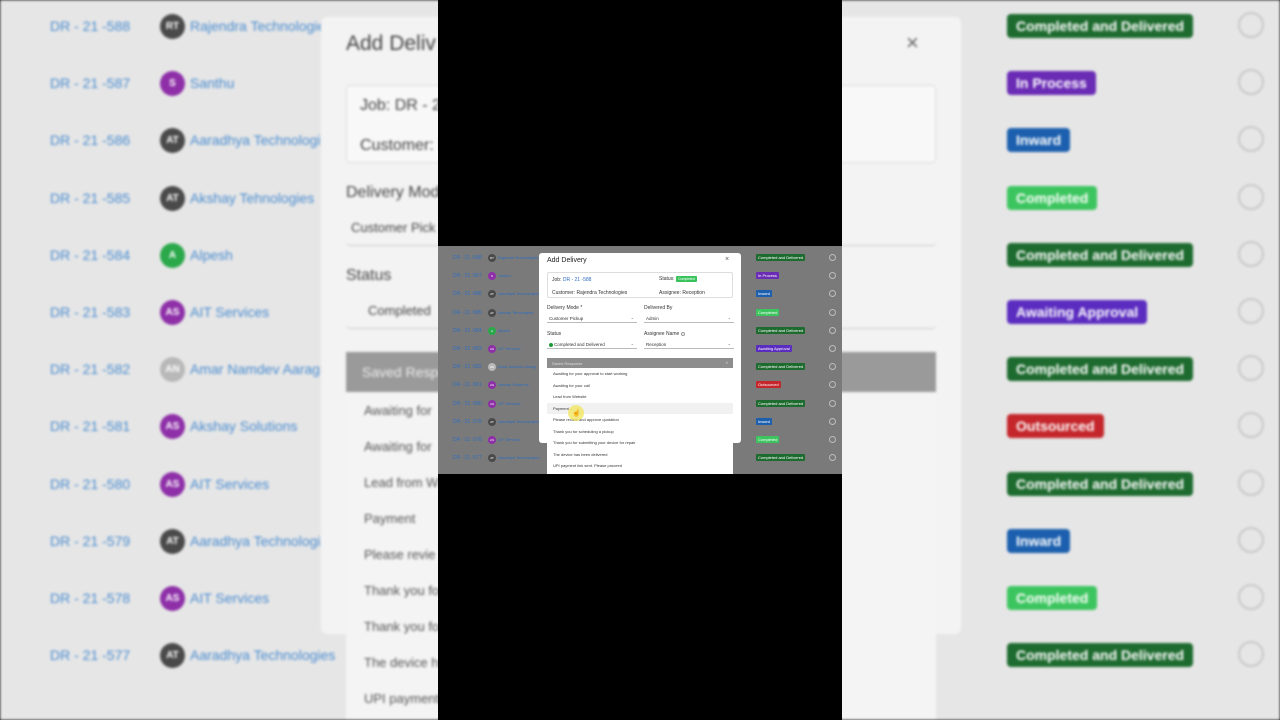 Image resolution: width=1280 pixels, height=720 pixels. What do you see at coordinates (662, 334) in the screenshot?
I see `assignee-name-label: Assignee Name` at bounding box center [662, 334].